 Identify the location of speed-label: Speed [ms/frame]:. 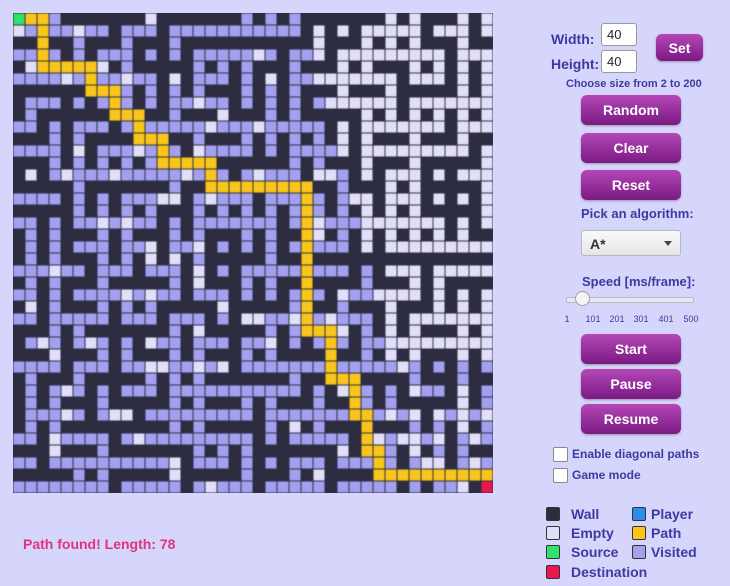
(639, 281).